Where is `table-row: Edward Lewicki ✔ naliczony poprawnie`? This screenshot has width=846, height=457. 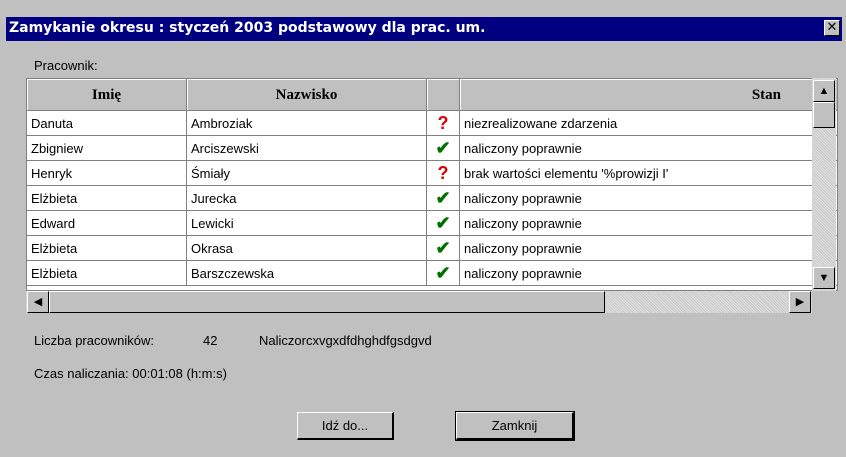 table-row: Edward Lewicki ✔ naliczony poprawnie is located at coordinates (432, 223).